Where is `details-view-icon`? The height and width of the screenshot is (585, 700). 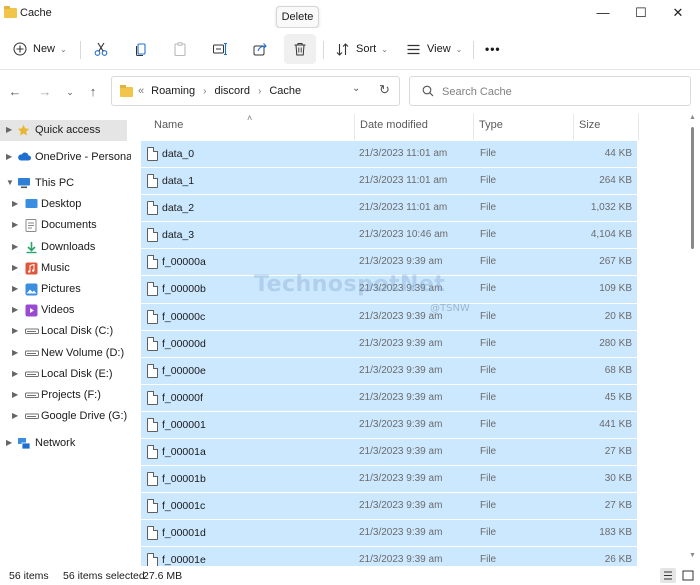 details-view-icon is located at coordinates (668, 575).